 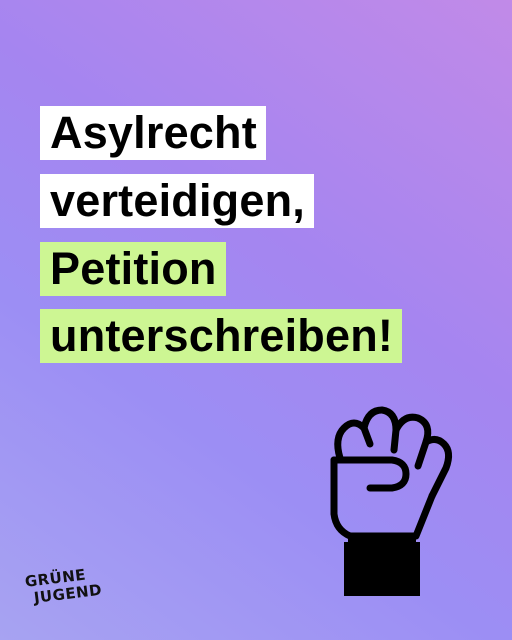 I want to click on gruene-jugend-logo: GRÜNE JUGEND, so click(x=81, y=591).